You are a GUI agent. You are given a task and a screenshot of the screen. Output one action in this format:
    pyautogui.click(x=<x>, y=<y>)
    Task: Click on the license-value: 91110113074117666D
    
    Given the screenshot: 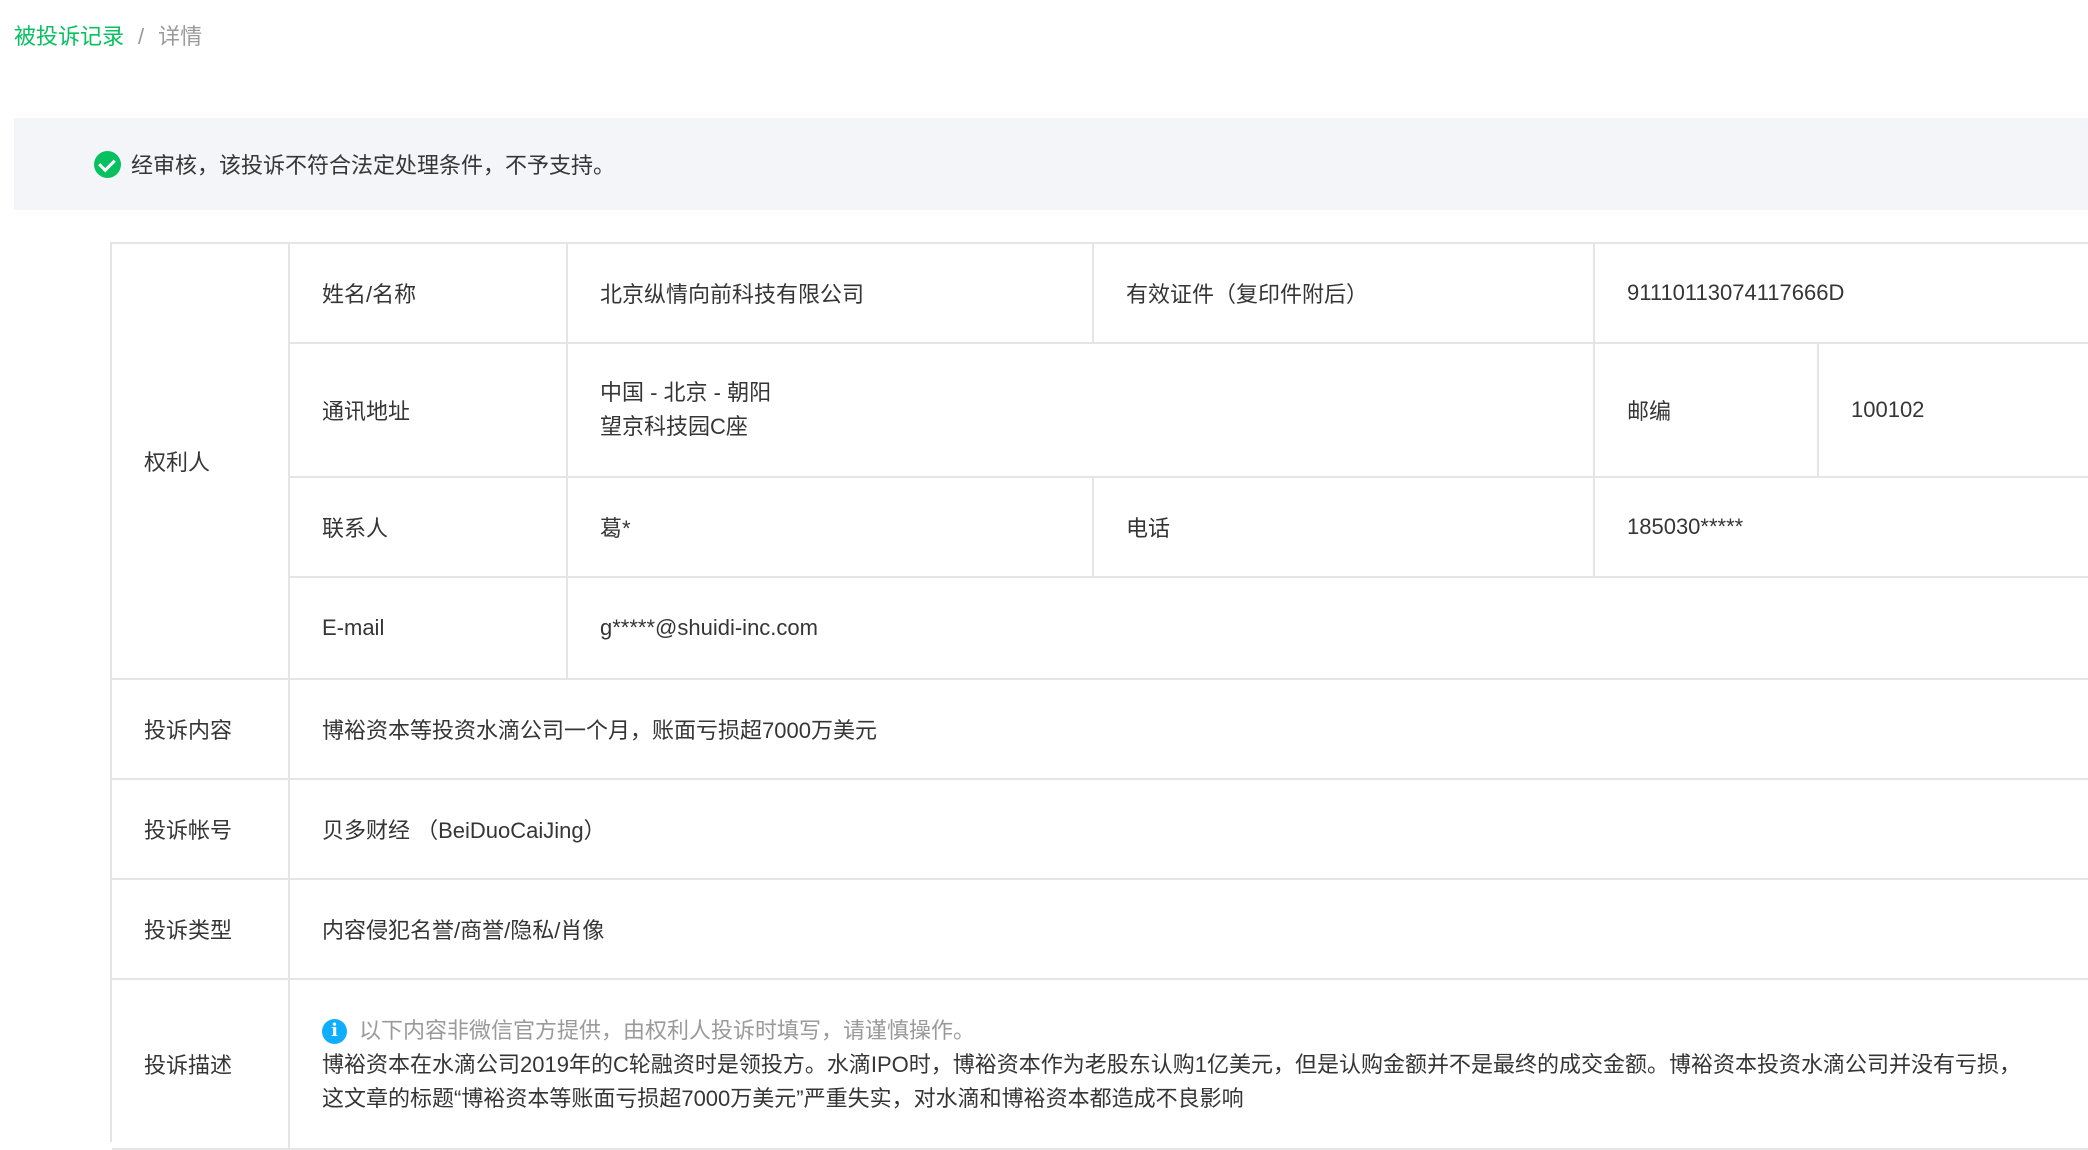 What is the action you would take?
    pyautogui.click(x=1841, y=294)
    